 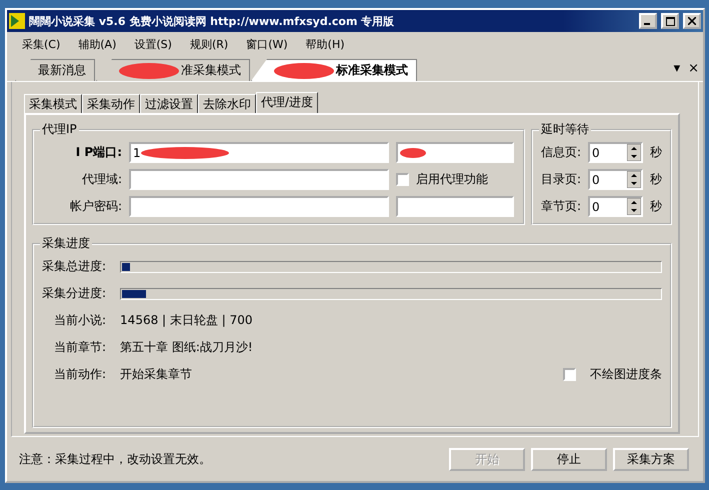 I want to click on close-button, so click(x=692, y=21).